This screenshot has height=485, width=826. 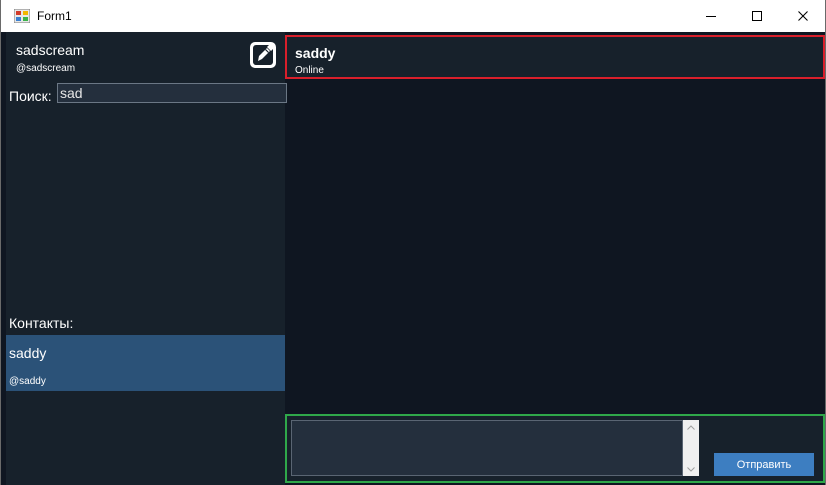 I want to click on contact-name: saddy, so click(x=28, y=353).